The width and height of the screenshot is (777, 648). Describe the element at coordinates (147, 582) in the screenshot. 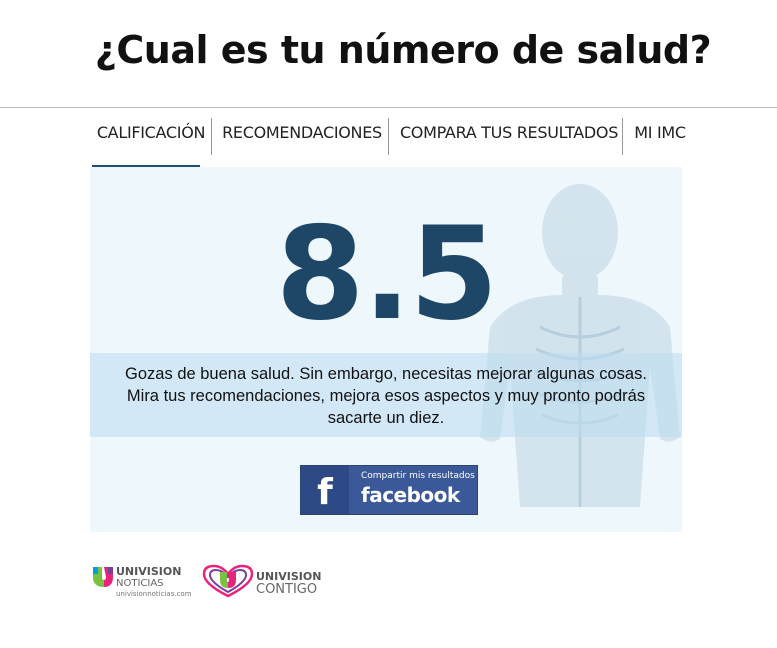

I see `univision-noticias-logo: UNIVISION NOTICIAS univisionnoticias.com` at that location.